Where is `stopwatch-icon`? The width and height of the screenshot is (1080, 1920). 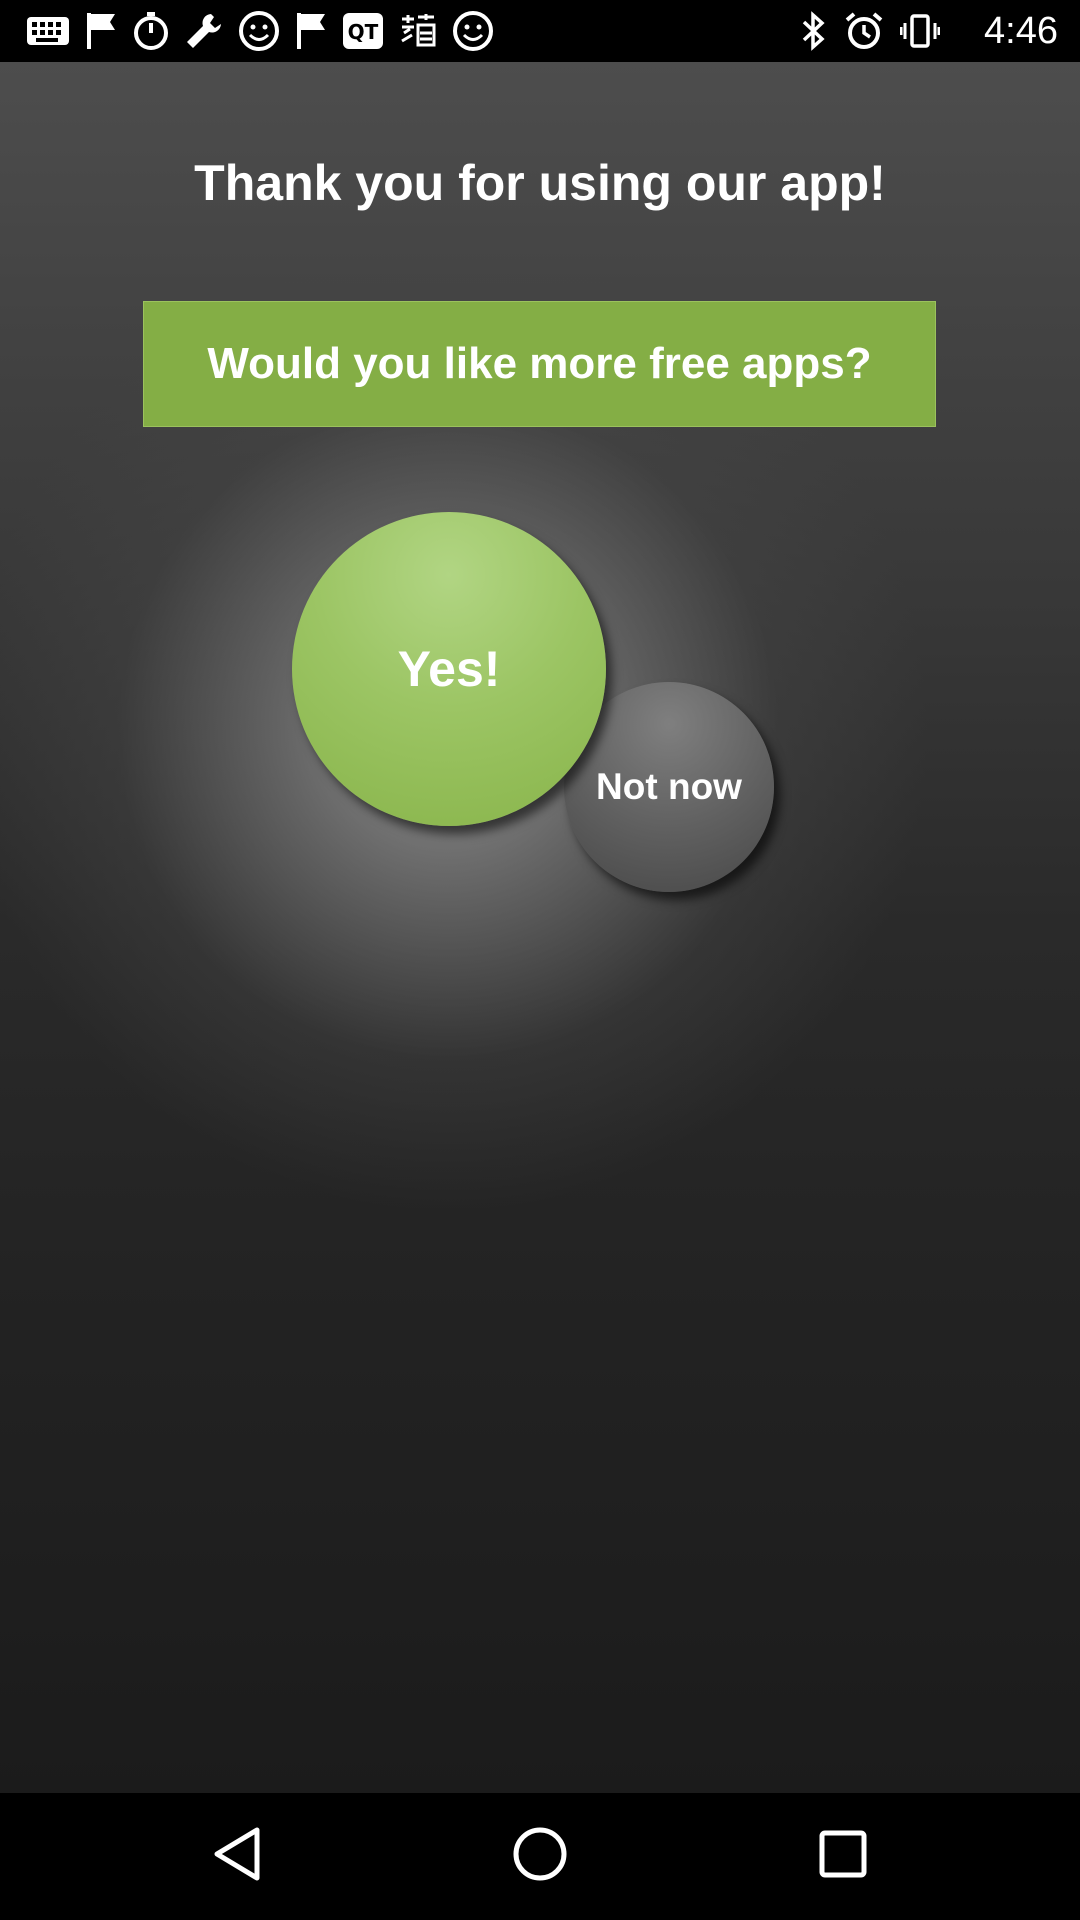 stopwatch-icon is located at coordinates (151, 31).